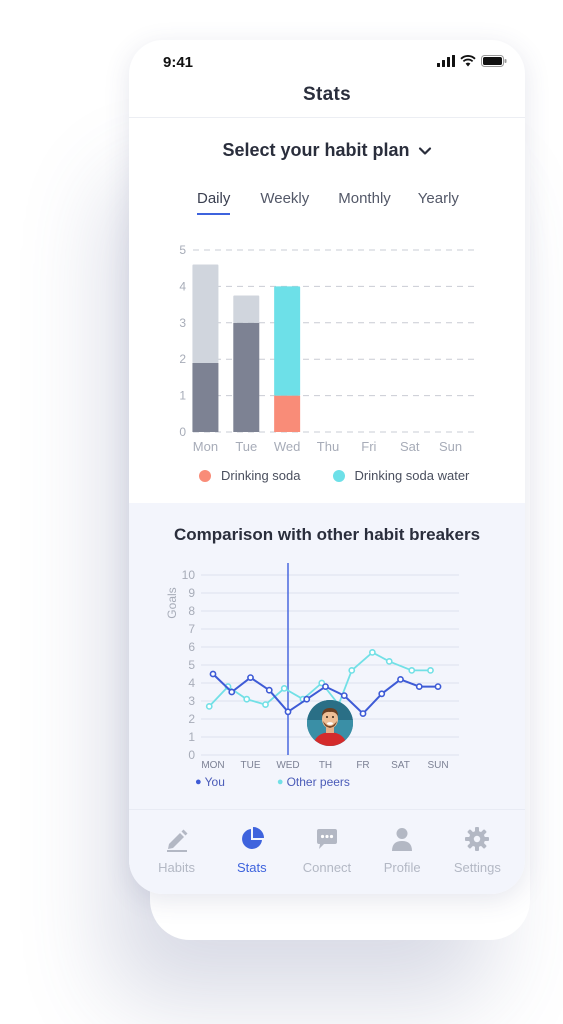 This screenshot has height=1024, width=563. Describe the element at coordinates (272, 782) in the screenshot. I see `line-chart-legend: ● You ● Other peers` at that location.